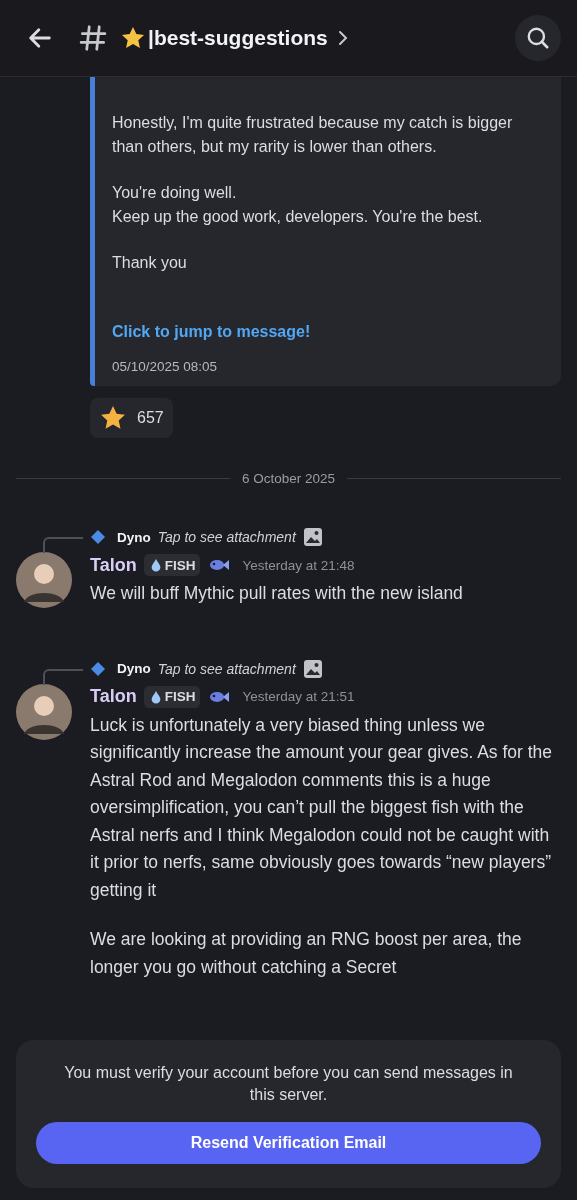  What do you see at coordinates (288, 1084) in the screenshot?
I see `verify-notice: You must verify your account before you can send messages in this server.` at bounding box center [288, 1084].